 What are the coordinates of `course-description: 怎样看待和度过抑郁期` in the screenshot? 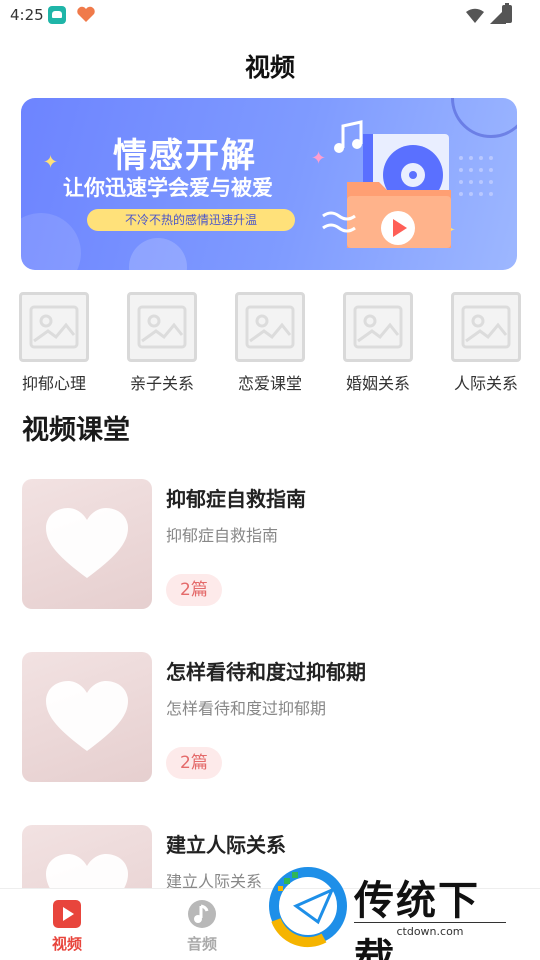 It's located at (246, 708).